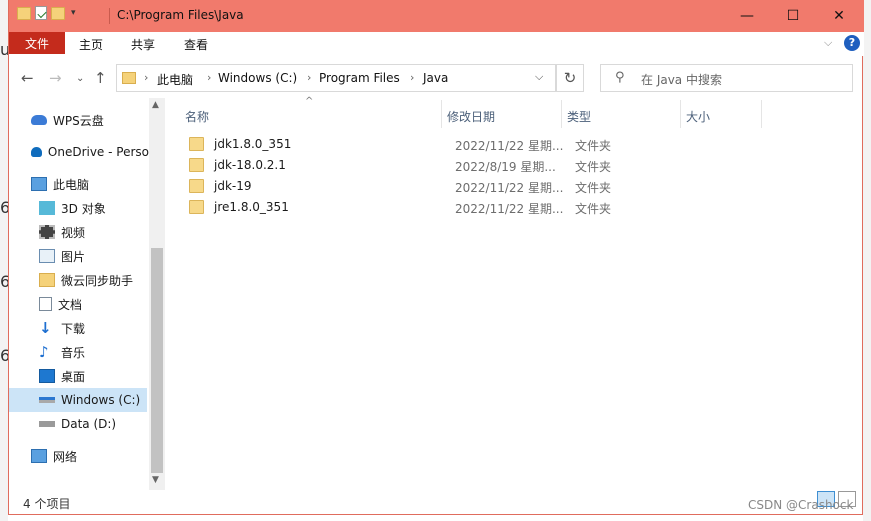 The image size is (871, 521). Describe the element at coordinates (155, 105) in the screenshot. I see `scroll-up-icon: ▲` at that location.